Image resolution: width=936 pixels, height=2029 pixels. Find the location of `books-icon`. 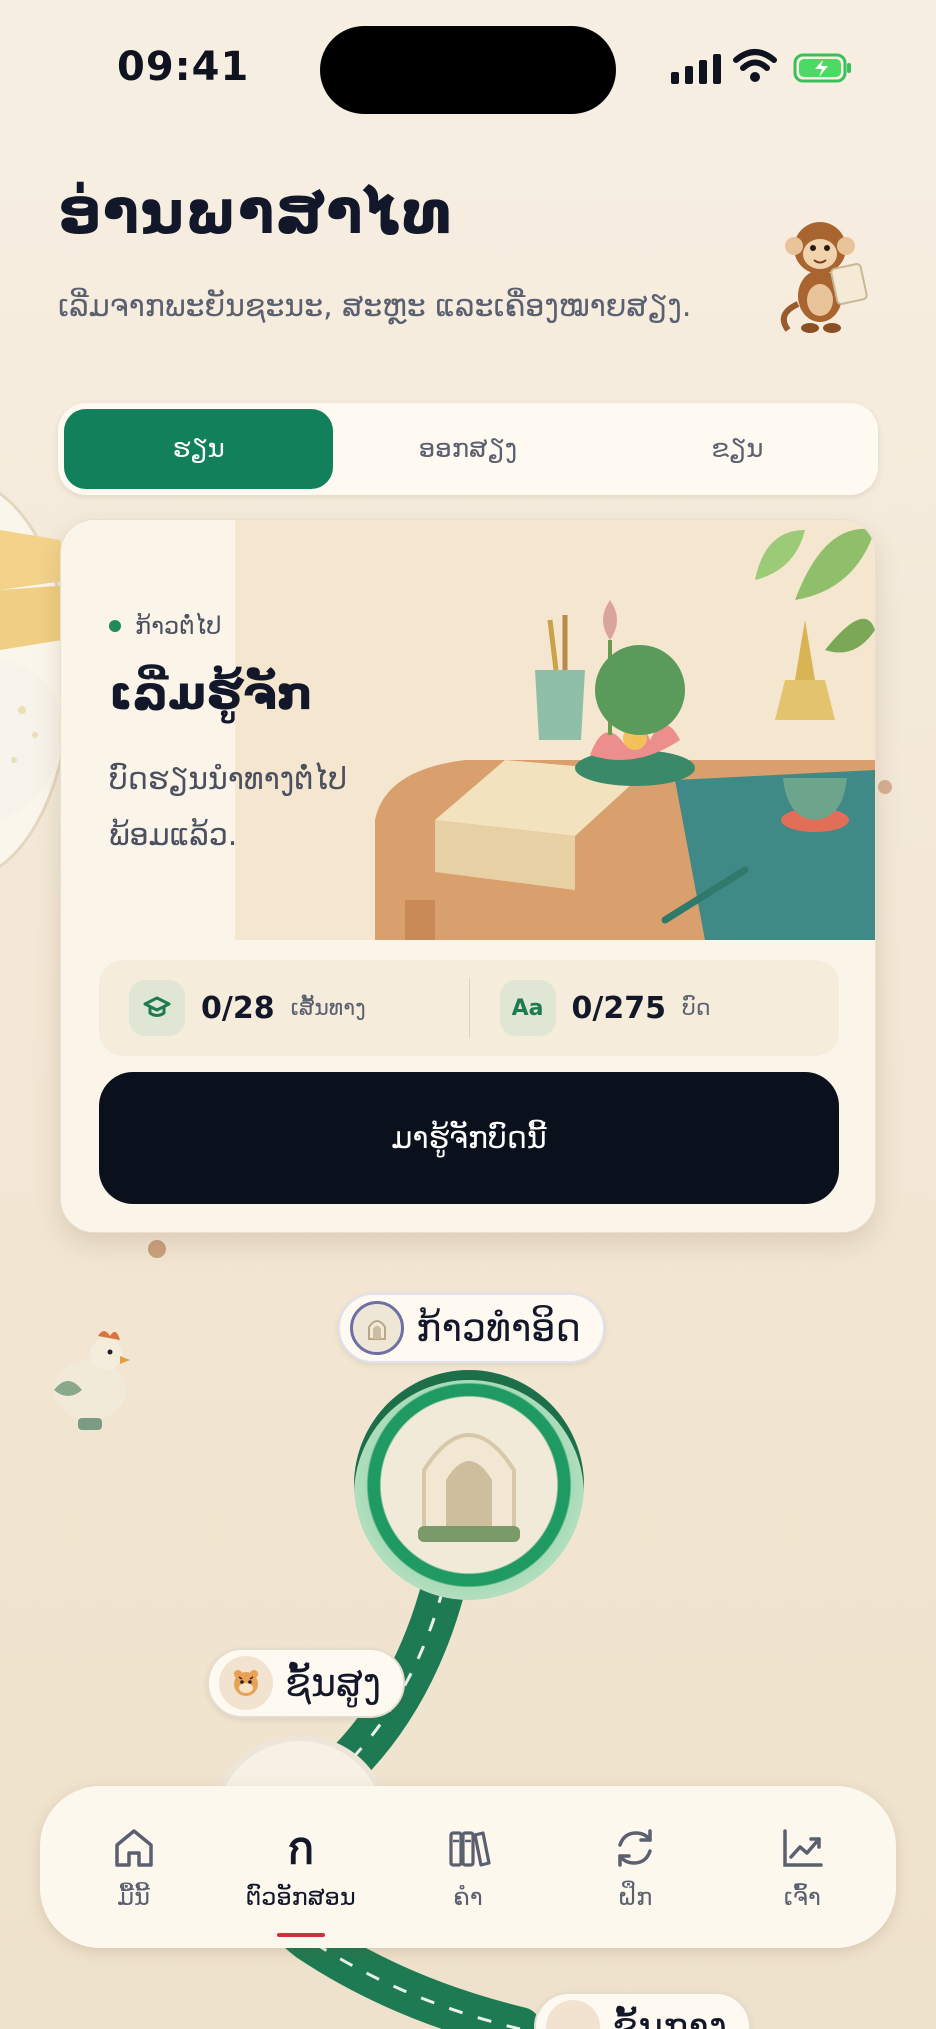

books-icon is located at coordinates (468, 1848).